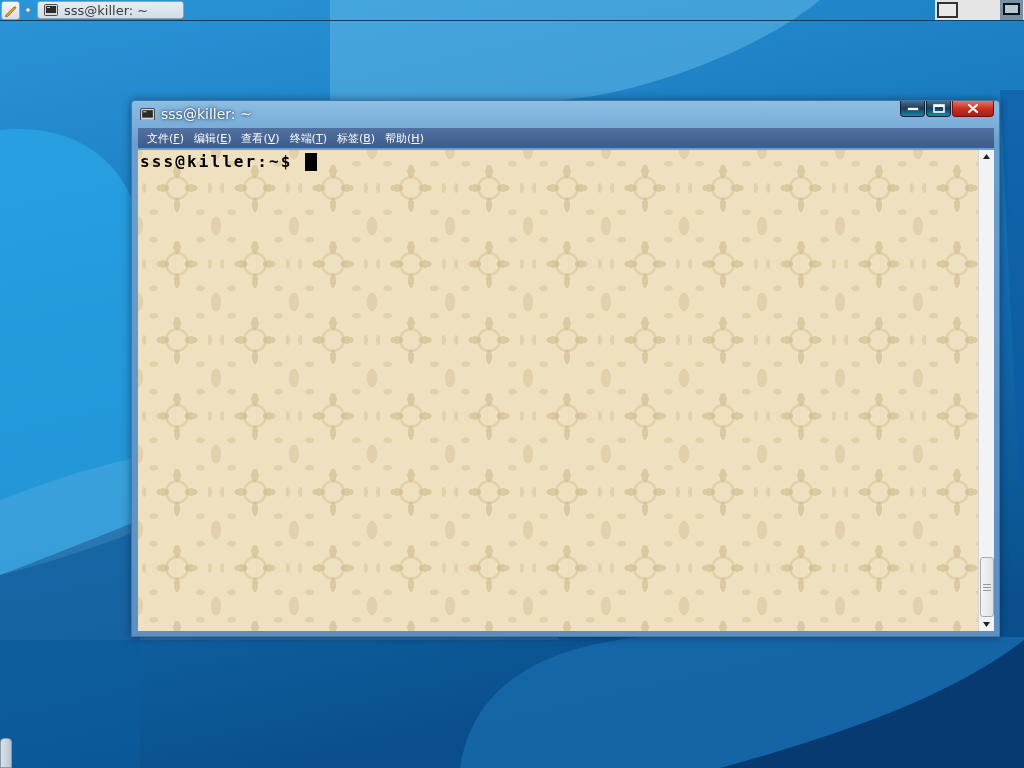 This screenshot has width=1024, height=768. I want to click on up-arrow-icon, so click(986, 156).